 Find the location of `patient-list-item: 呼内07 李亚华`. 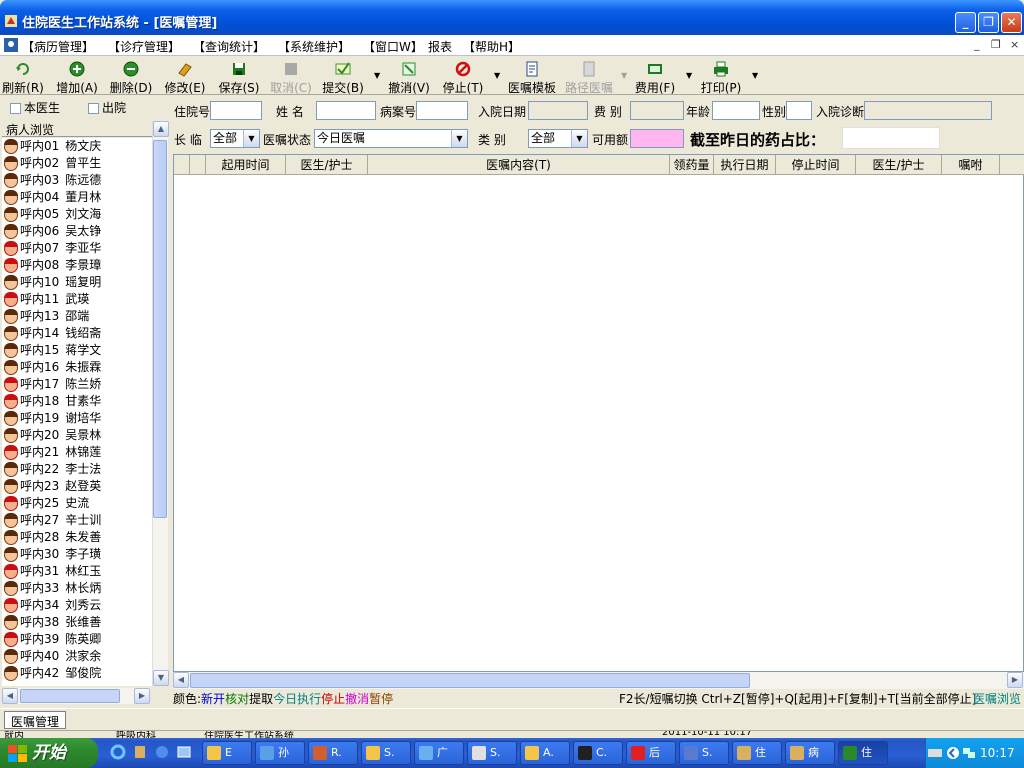

patient-list-item: 呼内07 李亚华 is located at coordinates (77, 248).